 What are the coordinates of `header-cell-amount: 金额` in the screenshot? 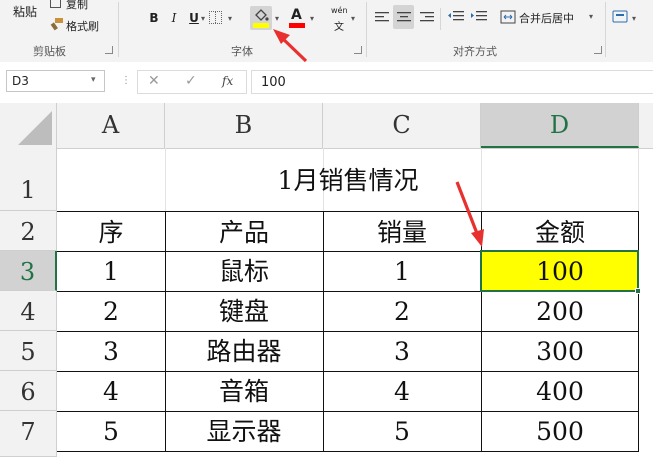 It's located at (560, 231).